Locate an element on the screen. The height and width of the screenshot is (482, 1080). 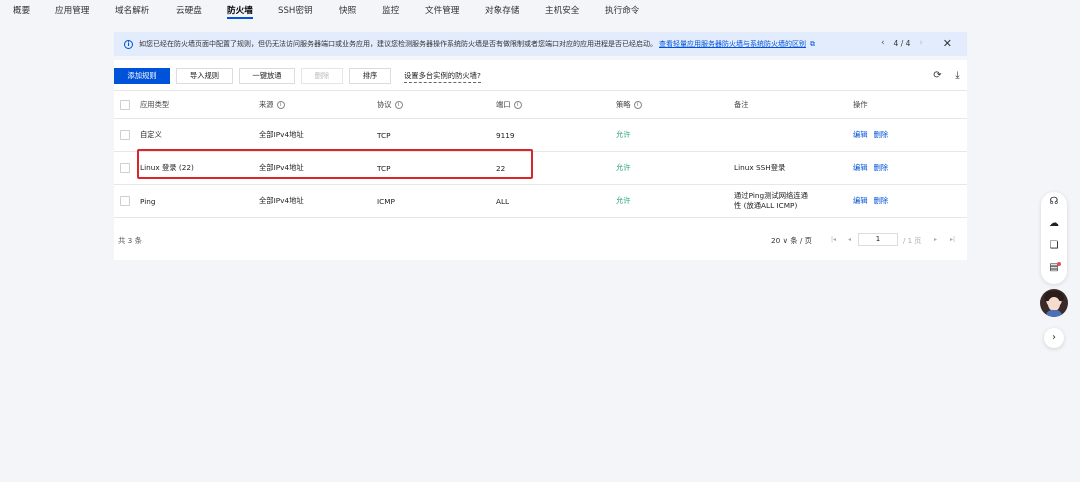
tab-object-storage: 对象存储 is located at coordinates (502, 10).